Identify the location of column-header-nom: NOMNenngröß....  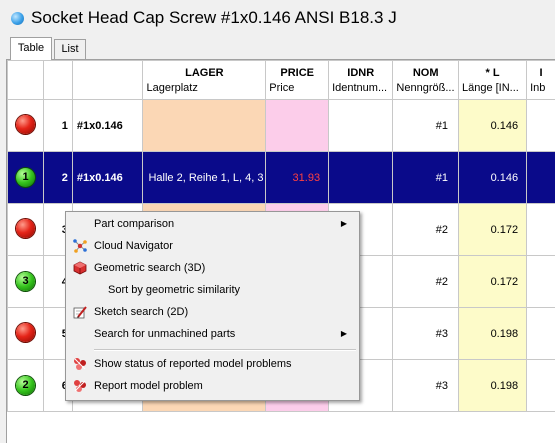
(426, 80).